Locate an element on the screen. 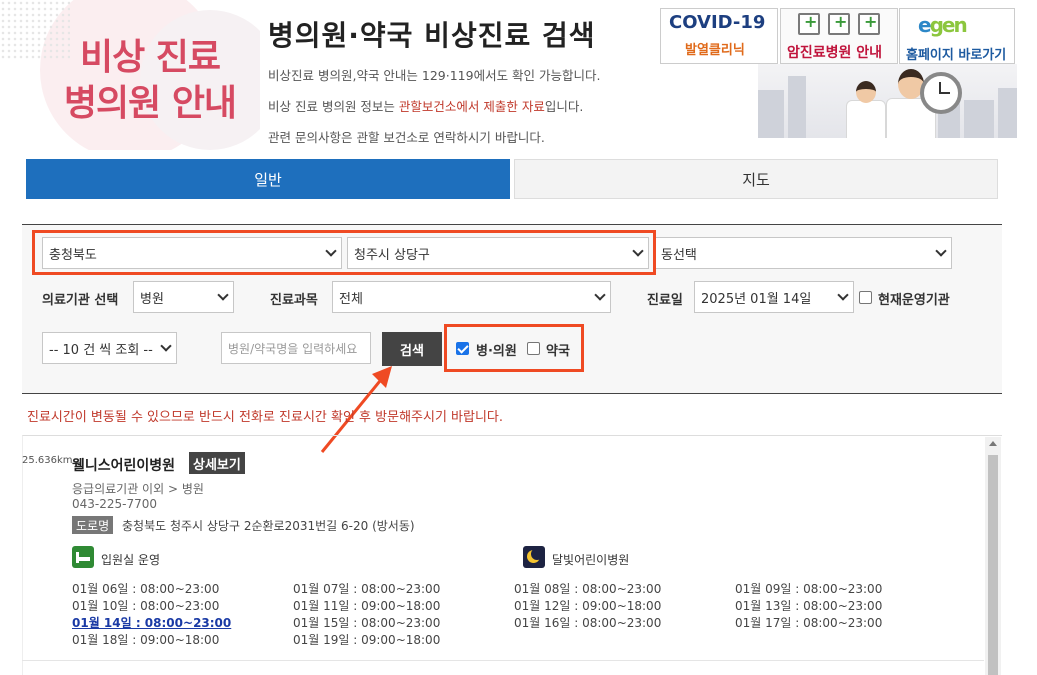 This screenshot has width=1037, height=675. hospital-phone: 043-225-7700 is located at coordinates (115, 504).